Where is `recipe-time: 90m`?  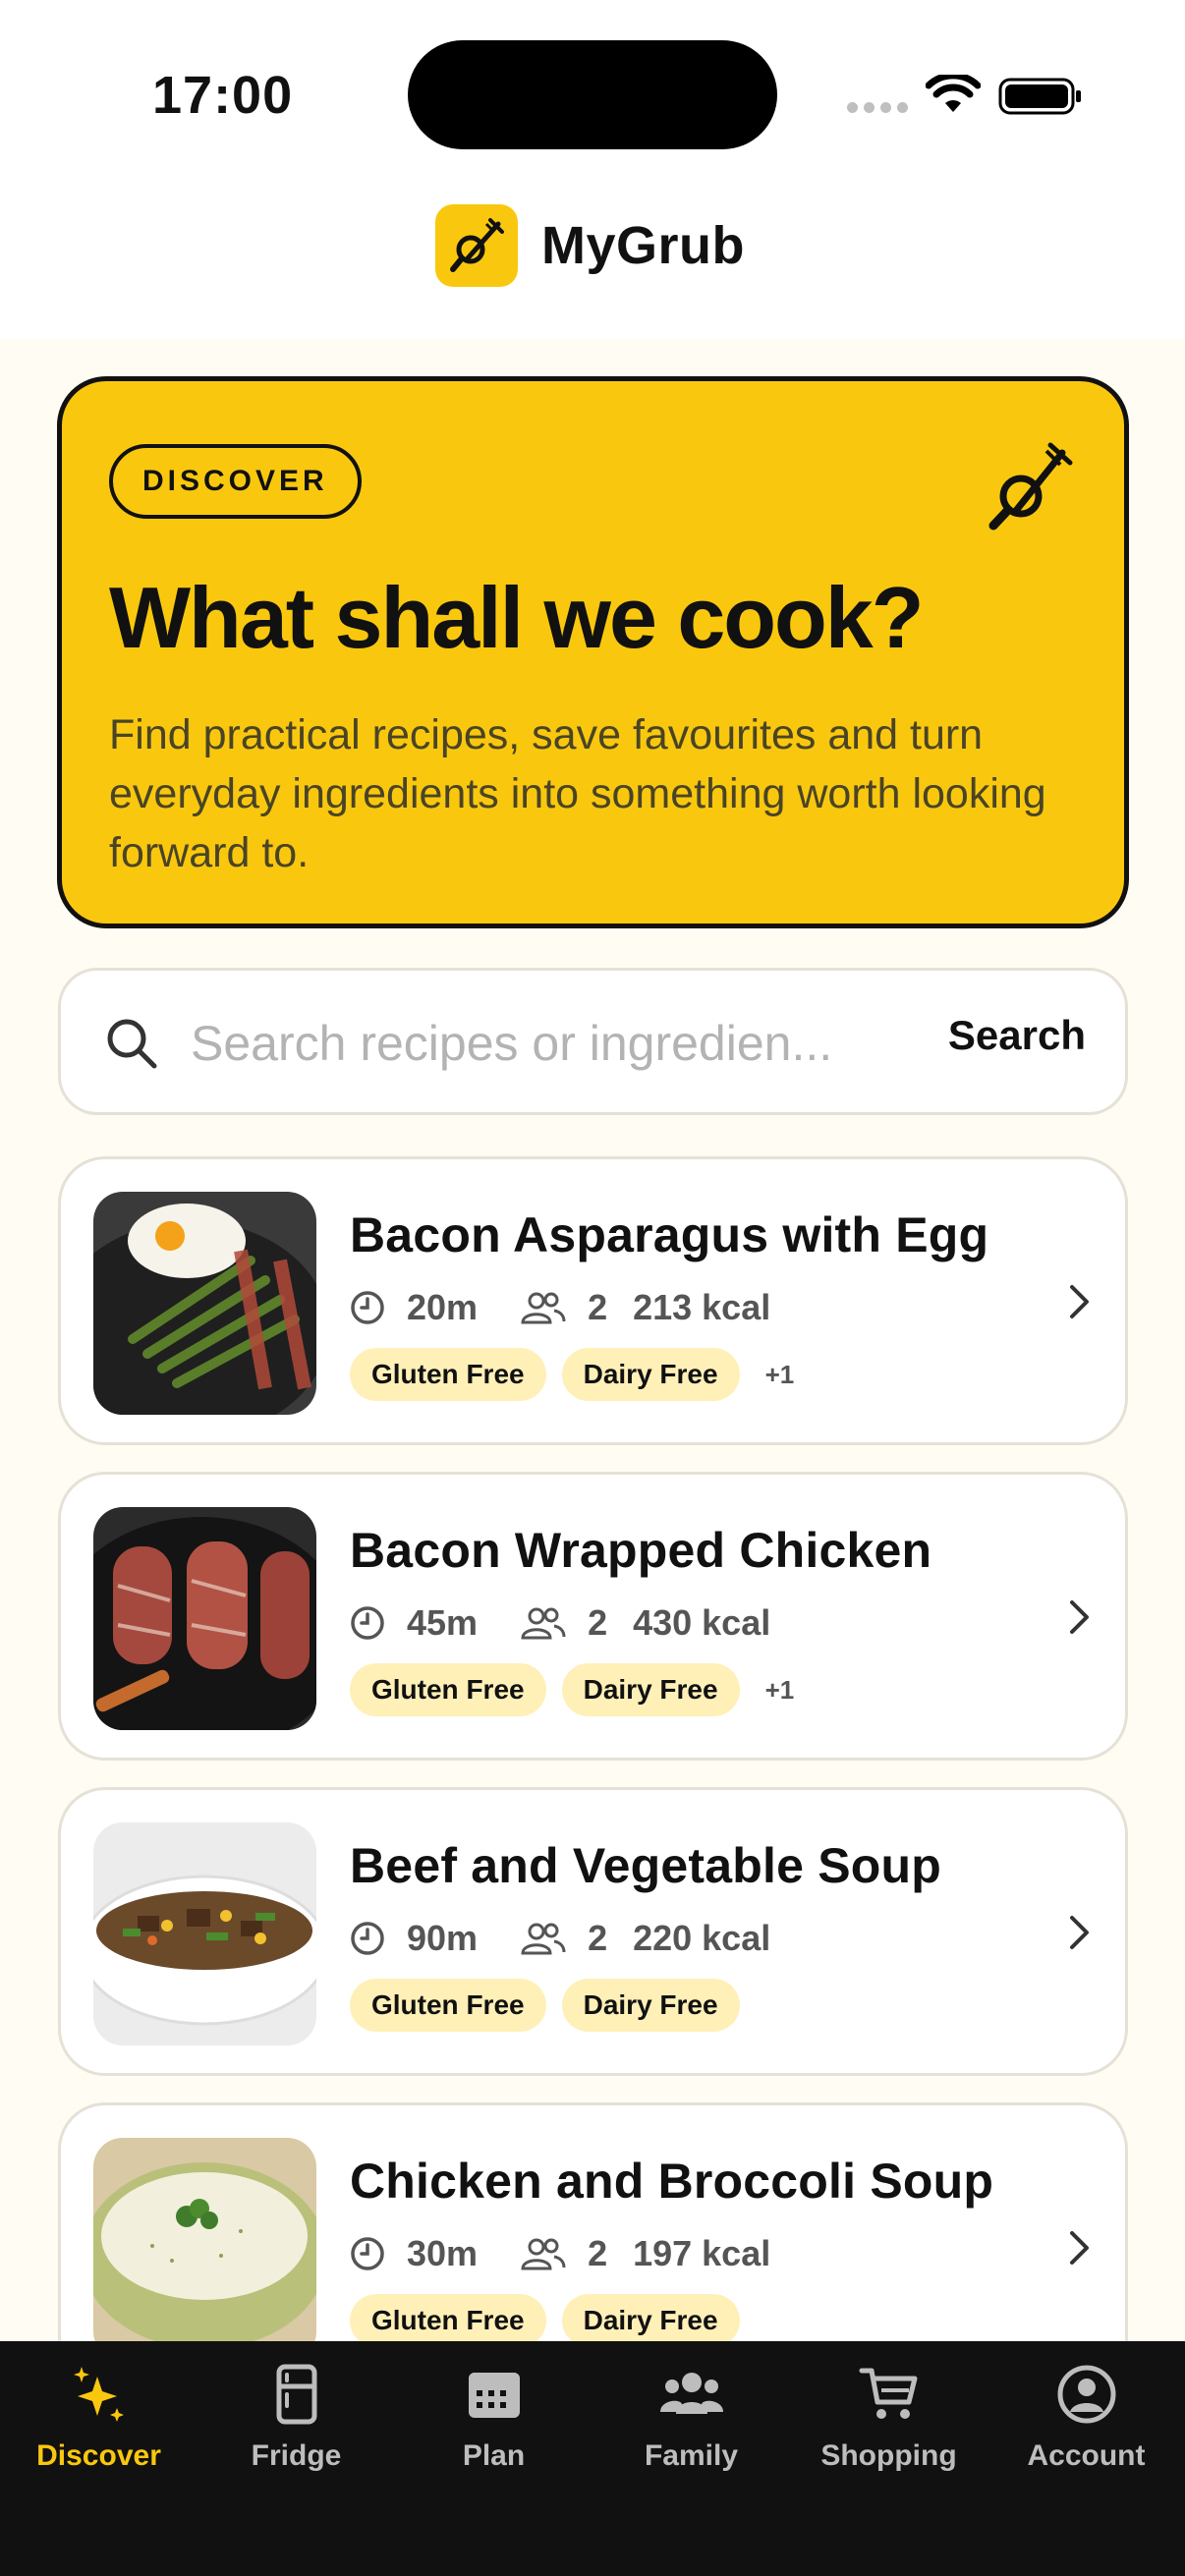 recipe-time: 90m is located at coordinates (443, 1938).